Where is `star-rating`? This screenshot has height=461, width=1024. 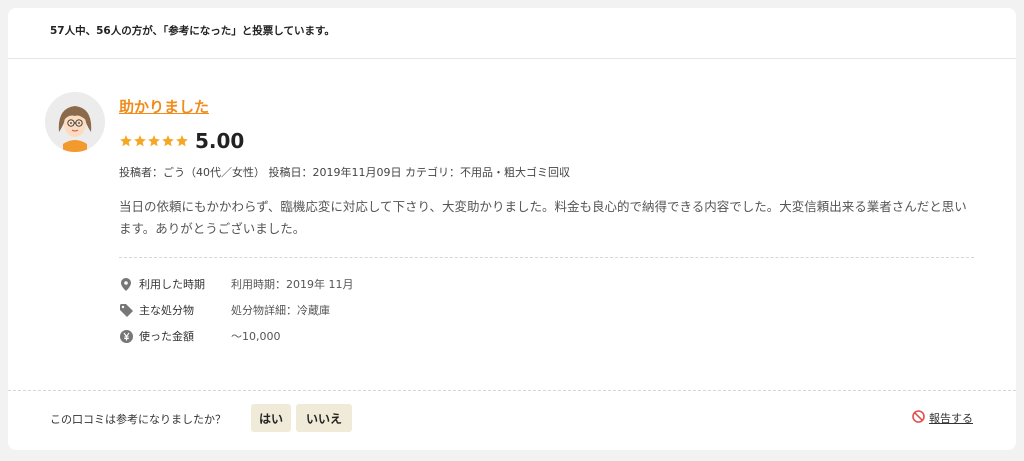
star-rating is located at coordinates (154, 141).